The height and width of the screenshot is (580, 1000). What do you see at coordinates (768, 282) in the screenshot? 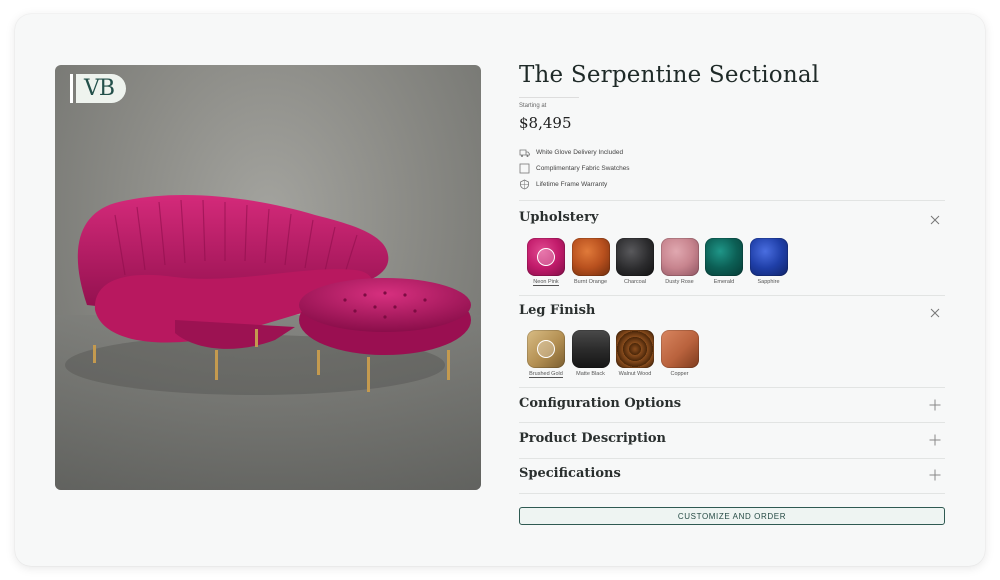
I see `swatch-label: Sapphire` at bounding box center [768, 282].